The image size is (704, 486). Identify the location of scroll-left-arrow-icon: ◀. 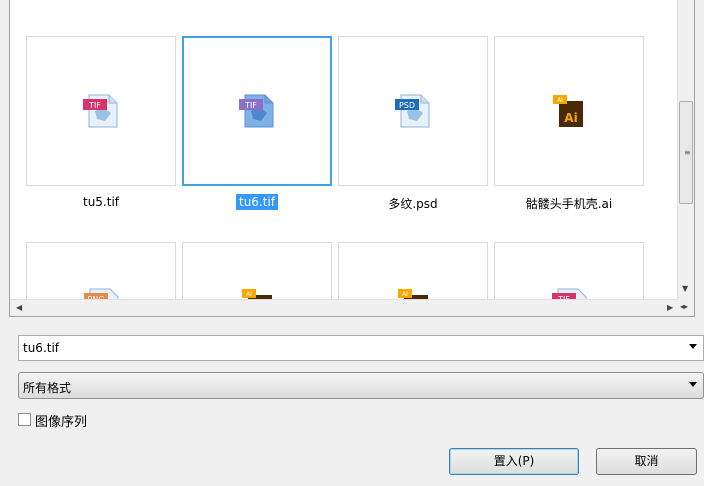
(19, 307).